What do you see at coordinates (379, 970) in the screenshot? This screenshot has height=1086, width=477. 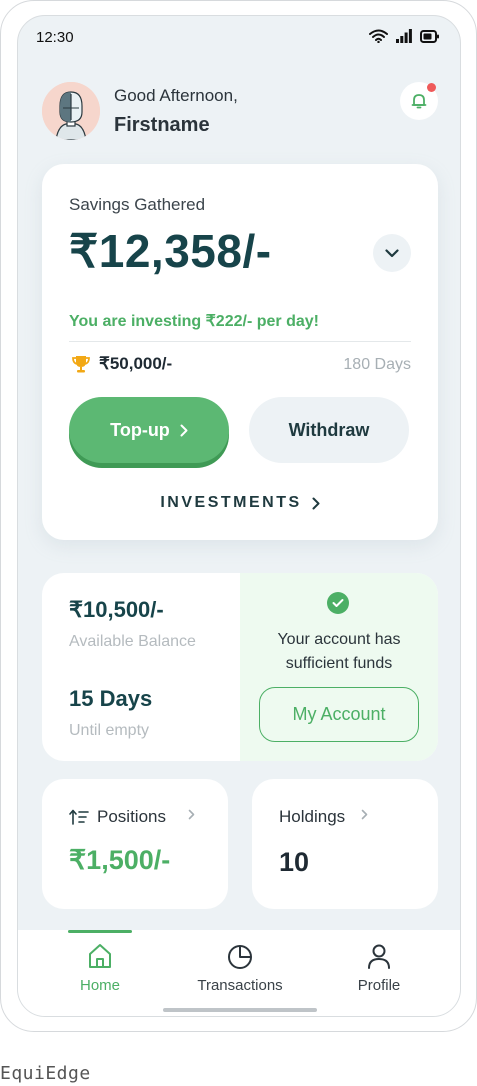 I see `nav-item-profile: Profile` at bounding box center [379, 970].